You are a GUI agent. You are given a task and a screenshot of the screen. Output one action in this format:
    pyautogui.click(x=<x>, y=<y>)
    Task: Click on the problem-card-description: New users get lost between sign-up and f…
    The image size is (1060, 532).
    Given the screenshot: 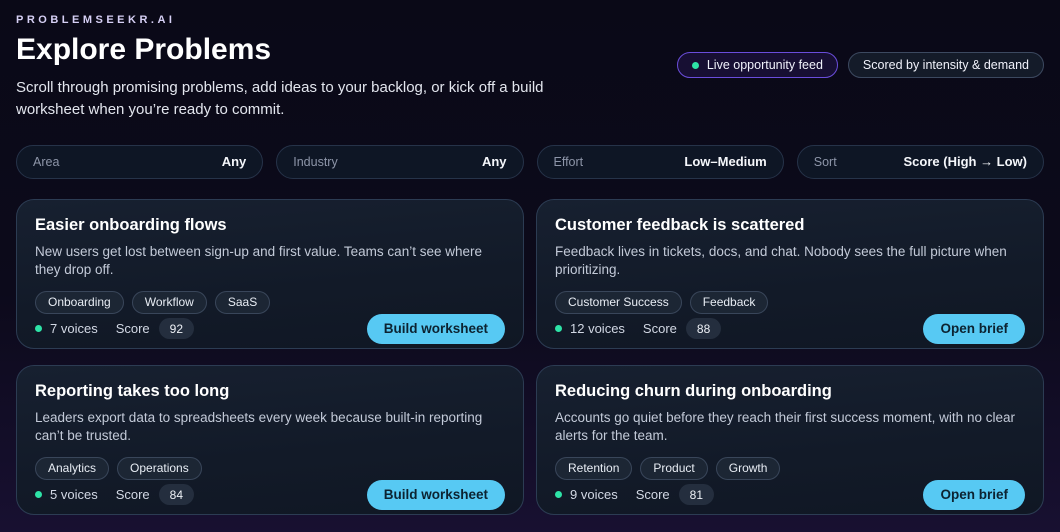 What is the action you would take?
    pyautogui.click(x=258, y=260)
    